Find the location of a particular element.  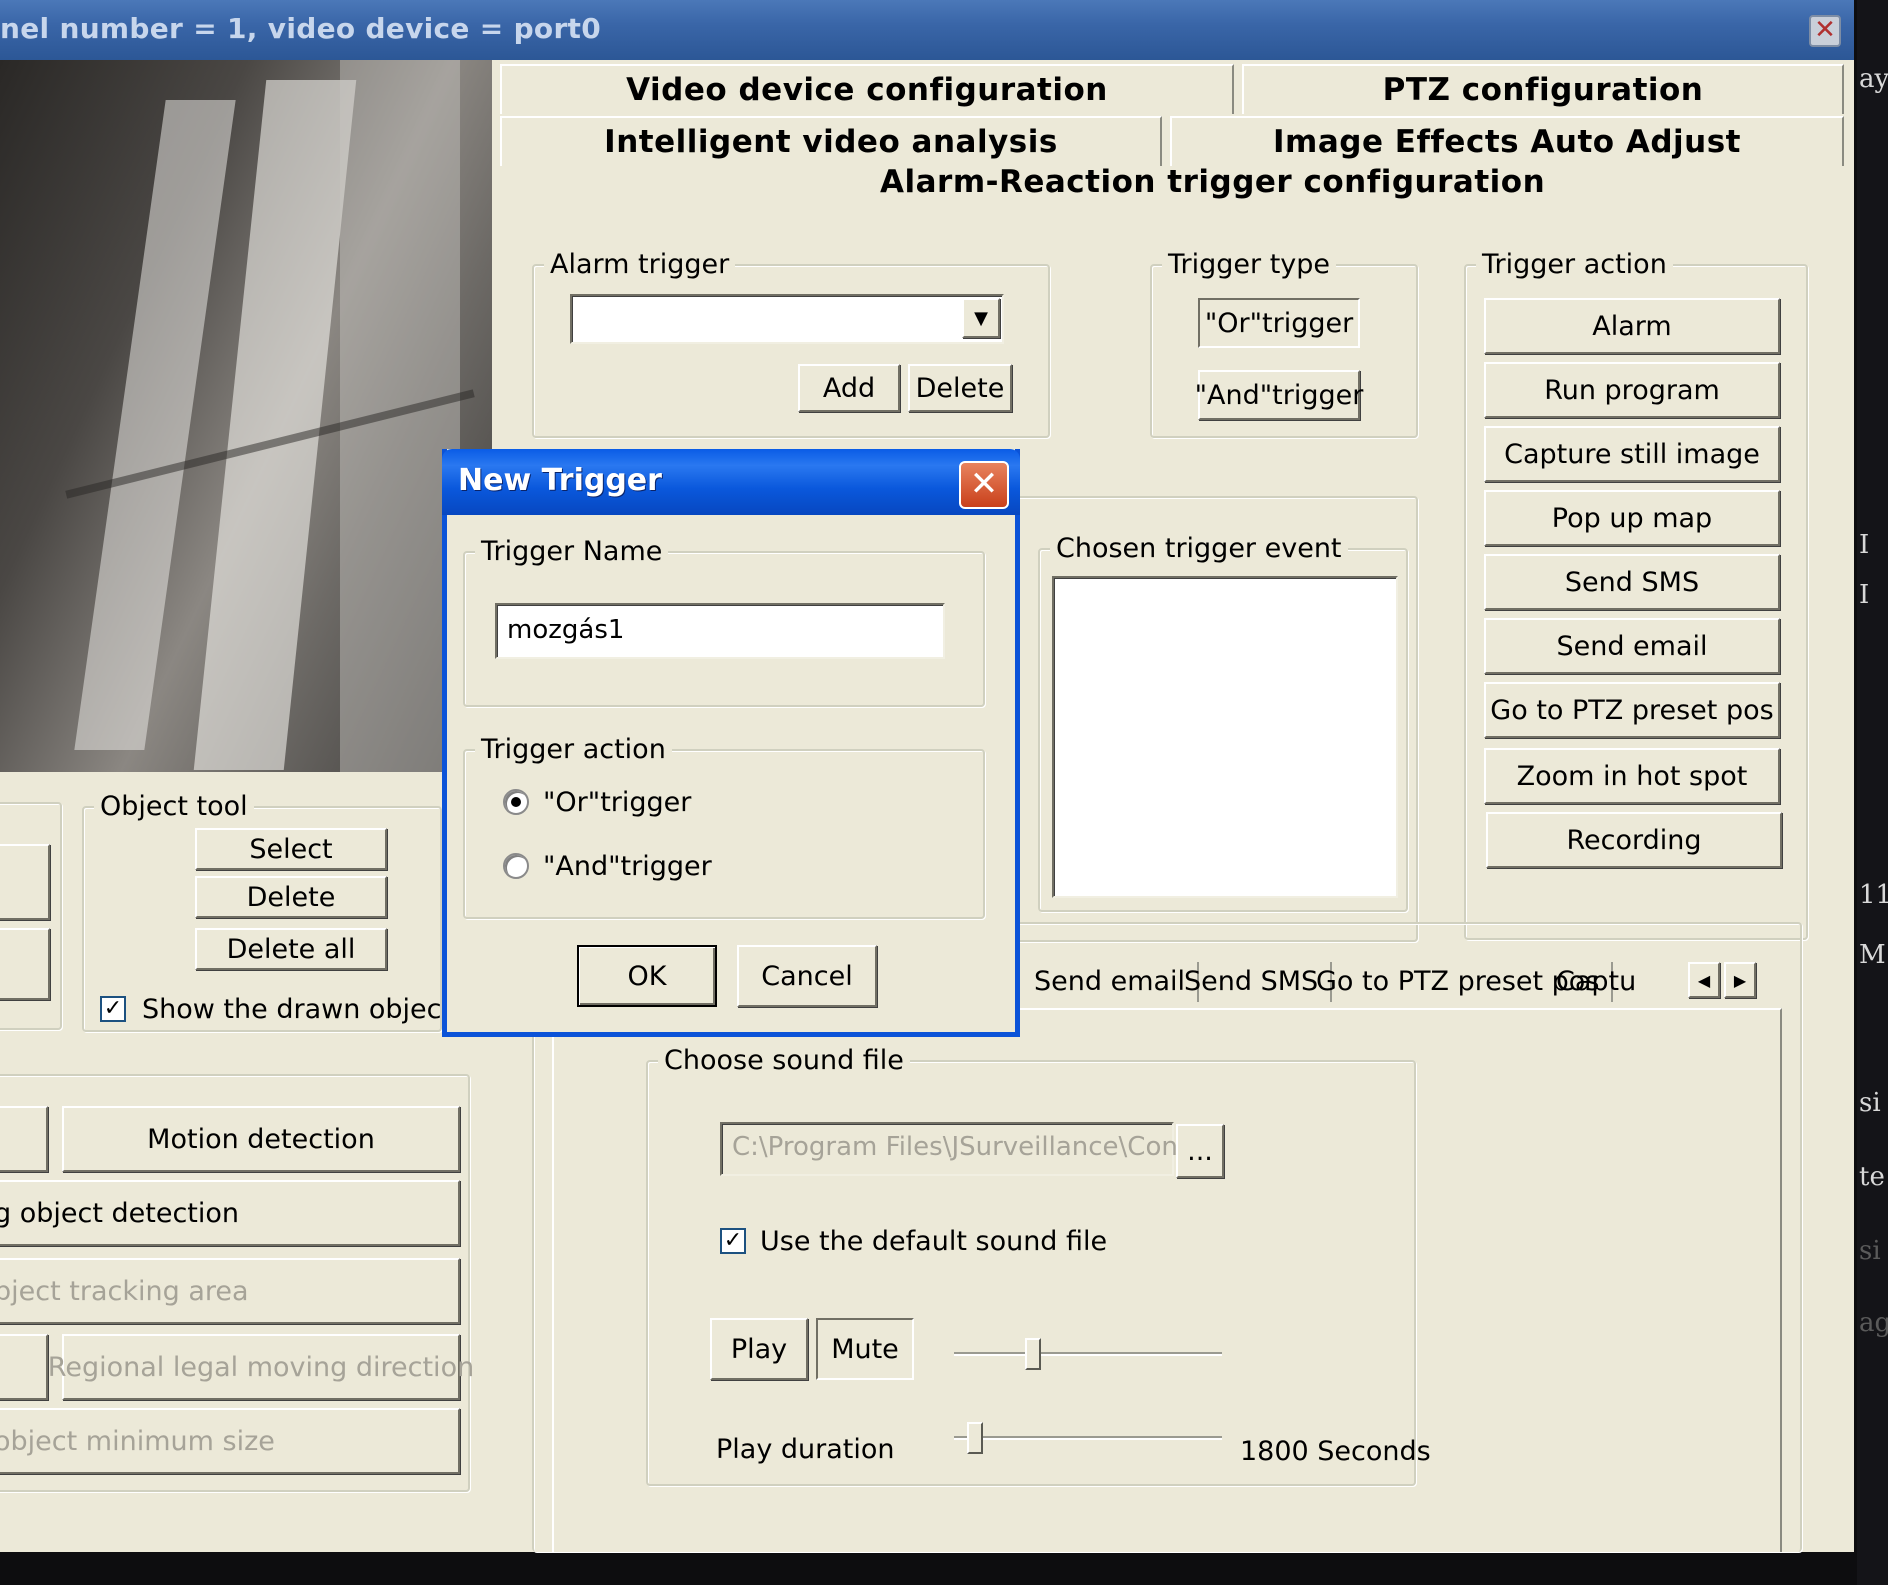

play-duration-label: Play duration is located at coordinates (805, 1449).